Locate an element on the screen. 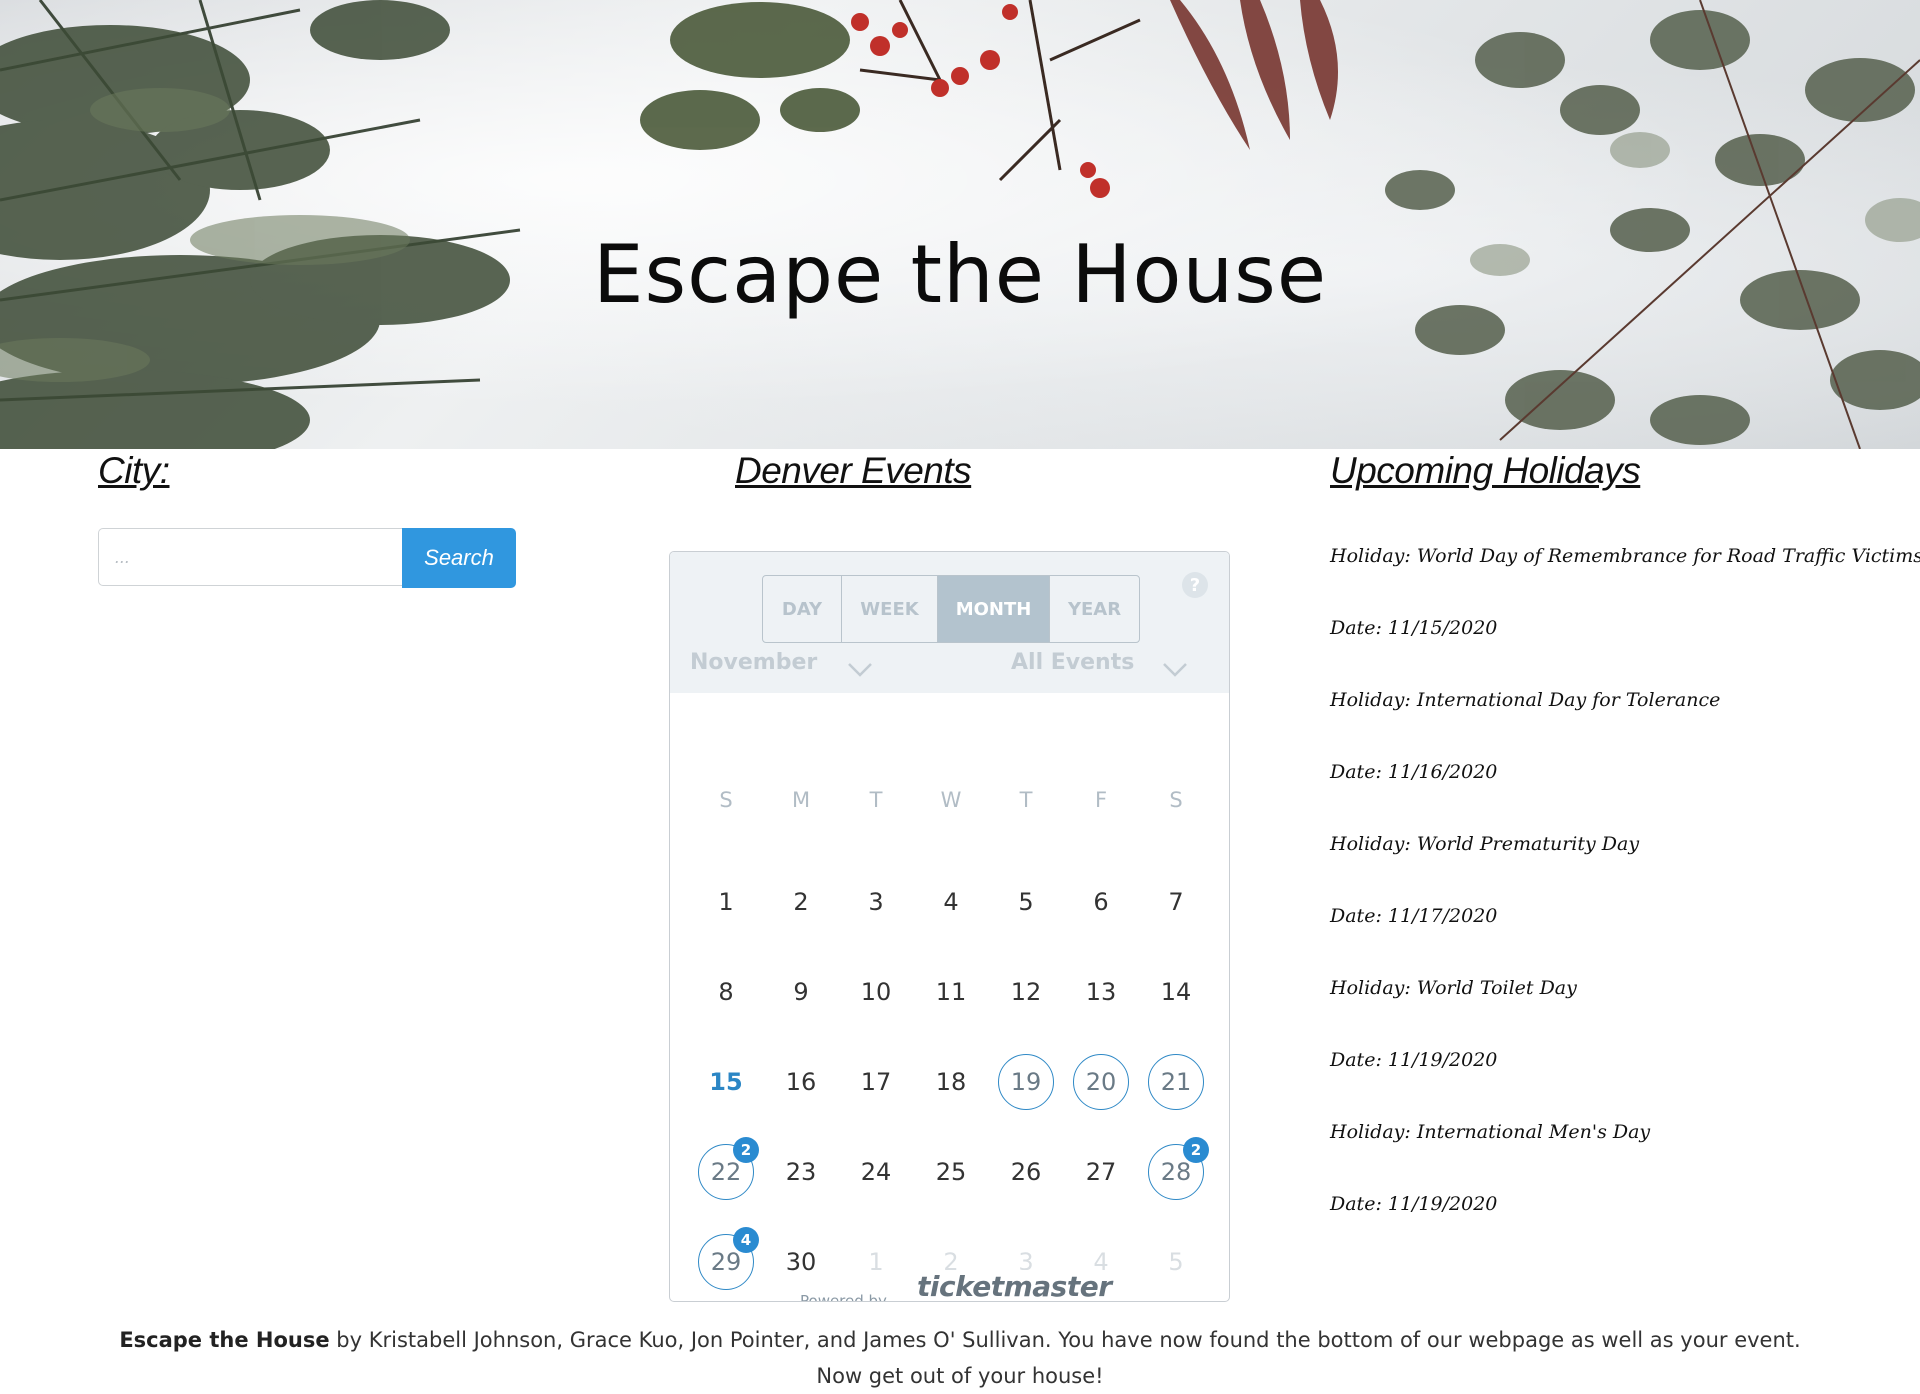 The image size is (1920, 1394). calendar-day: 6 is located at coordinates (1101, 902).